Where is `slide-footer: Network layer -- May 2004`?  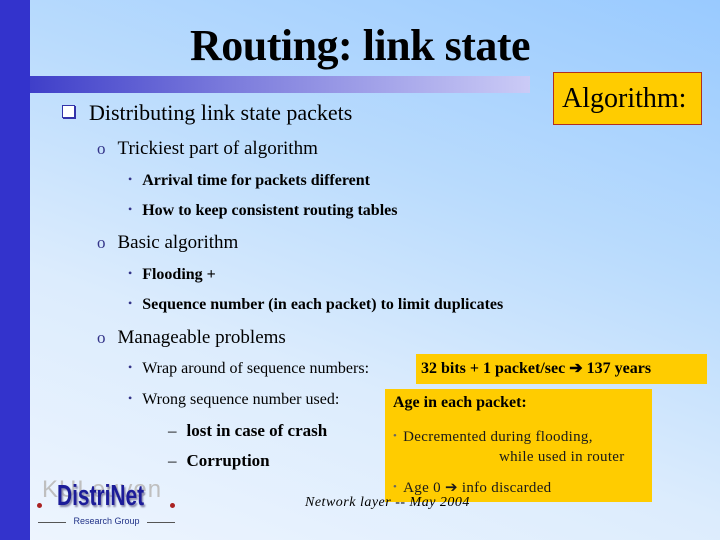
slide-footer: Network layer -- May 2004 is located at coordinates (387, 502).